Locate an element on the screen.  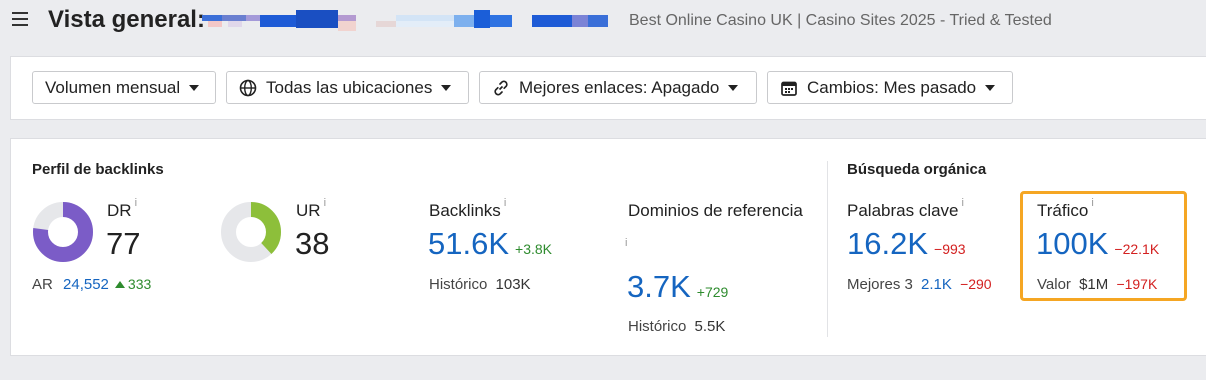
dr-value: 77 is located at coordinates (123, 243).